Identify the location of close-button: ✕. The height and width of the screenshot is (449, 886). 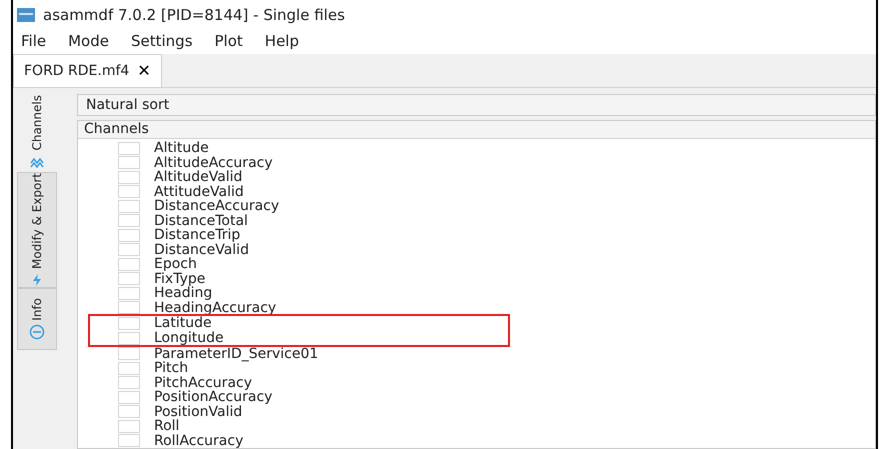
(144, 71).